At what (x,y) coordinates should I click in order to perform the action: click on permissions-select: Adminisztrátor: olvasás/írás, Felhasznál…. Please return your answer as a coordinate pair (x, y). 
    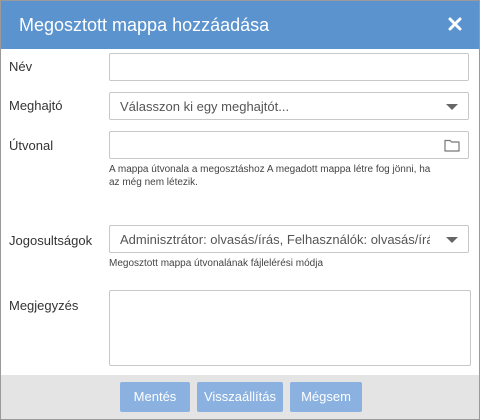
    Looking at the image, I should click on (289, 239).